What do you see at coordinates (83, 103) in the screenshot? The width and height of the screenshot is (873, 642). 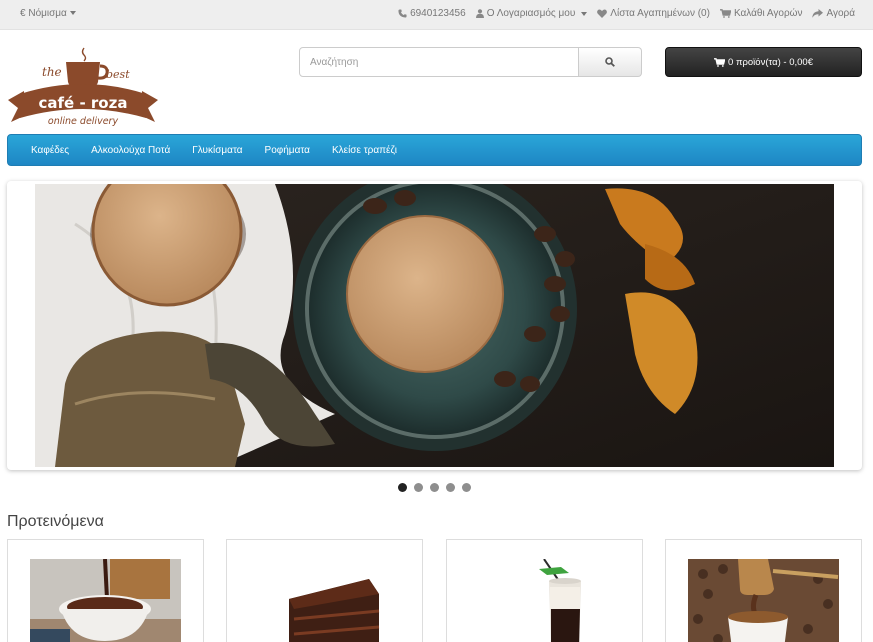 I see `logo-name: café - roza` at bounding box center [83, 103].